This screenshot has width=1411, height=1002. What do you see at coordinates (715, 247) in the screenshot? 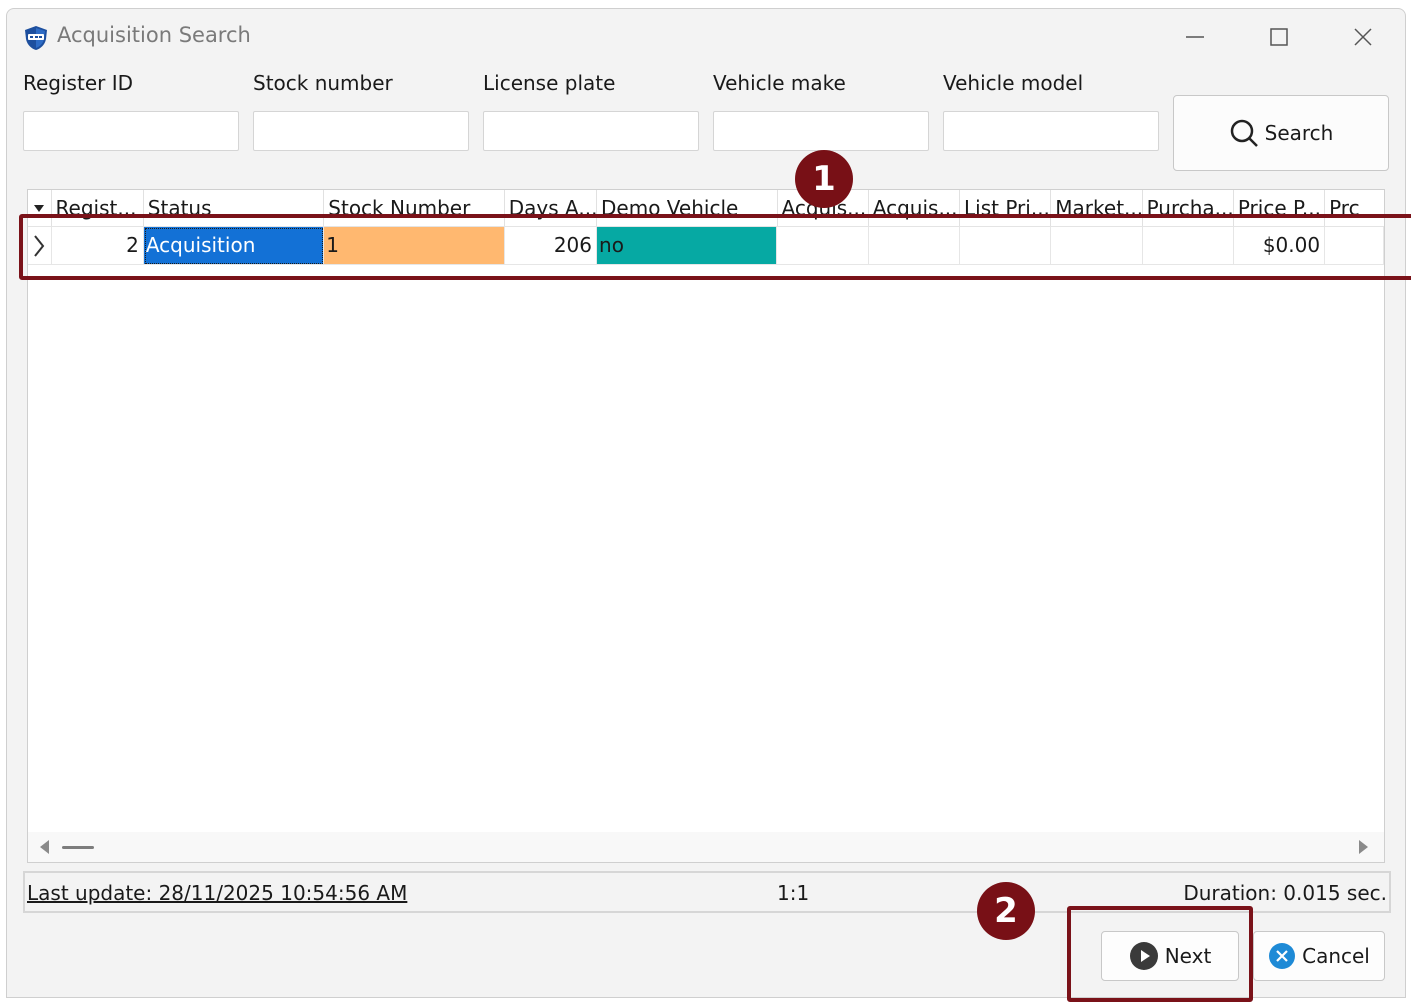
I see `highlight-row-box` at bounding box center [715, 247].